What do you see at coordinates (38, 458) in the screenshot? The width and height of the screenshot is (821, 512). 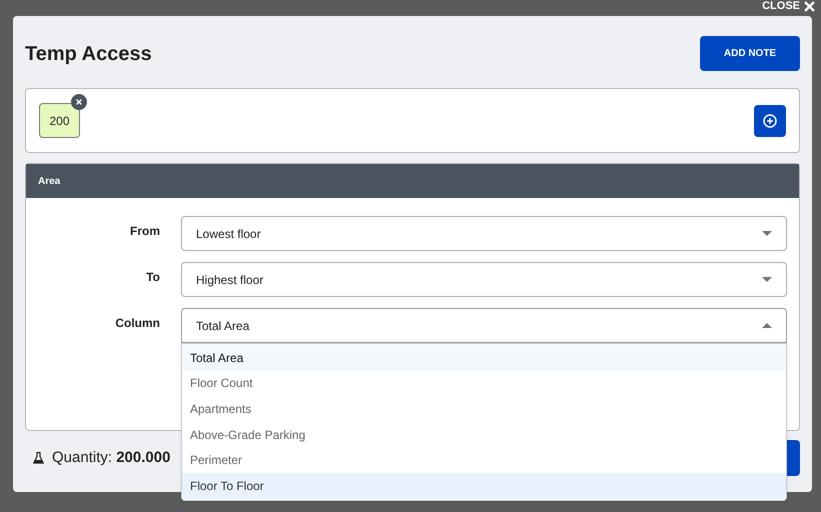 I see `flask-icon` at bounding box center [38, 458].